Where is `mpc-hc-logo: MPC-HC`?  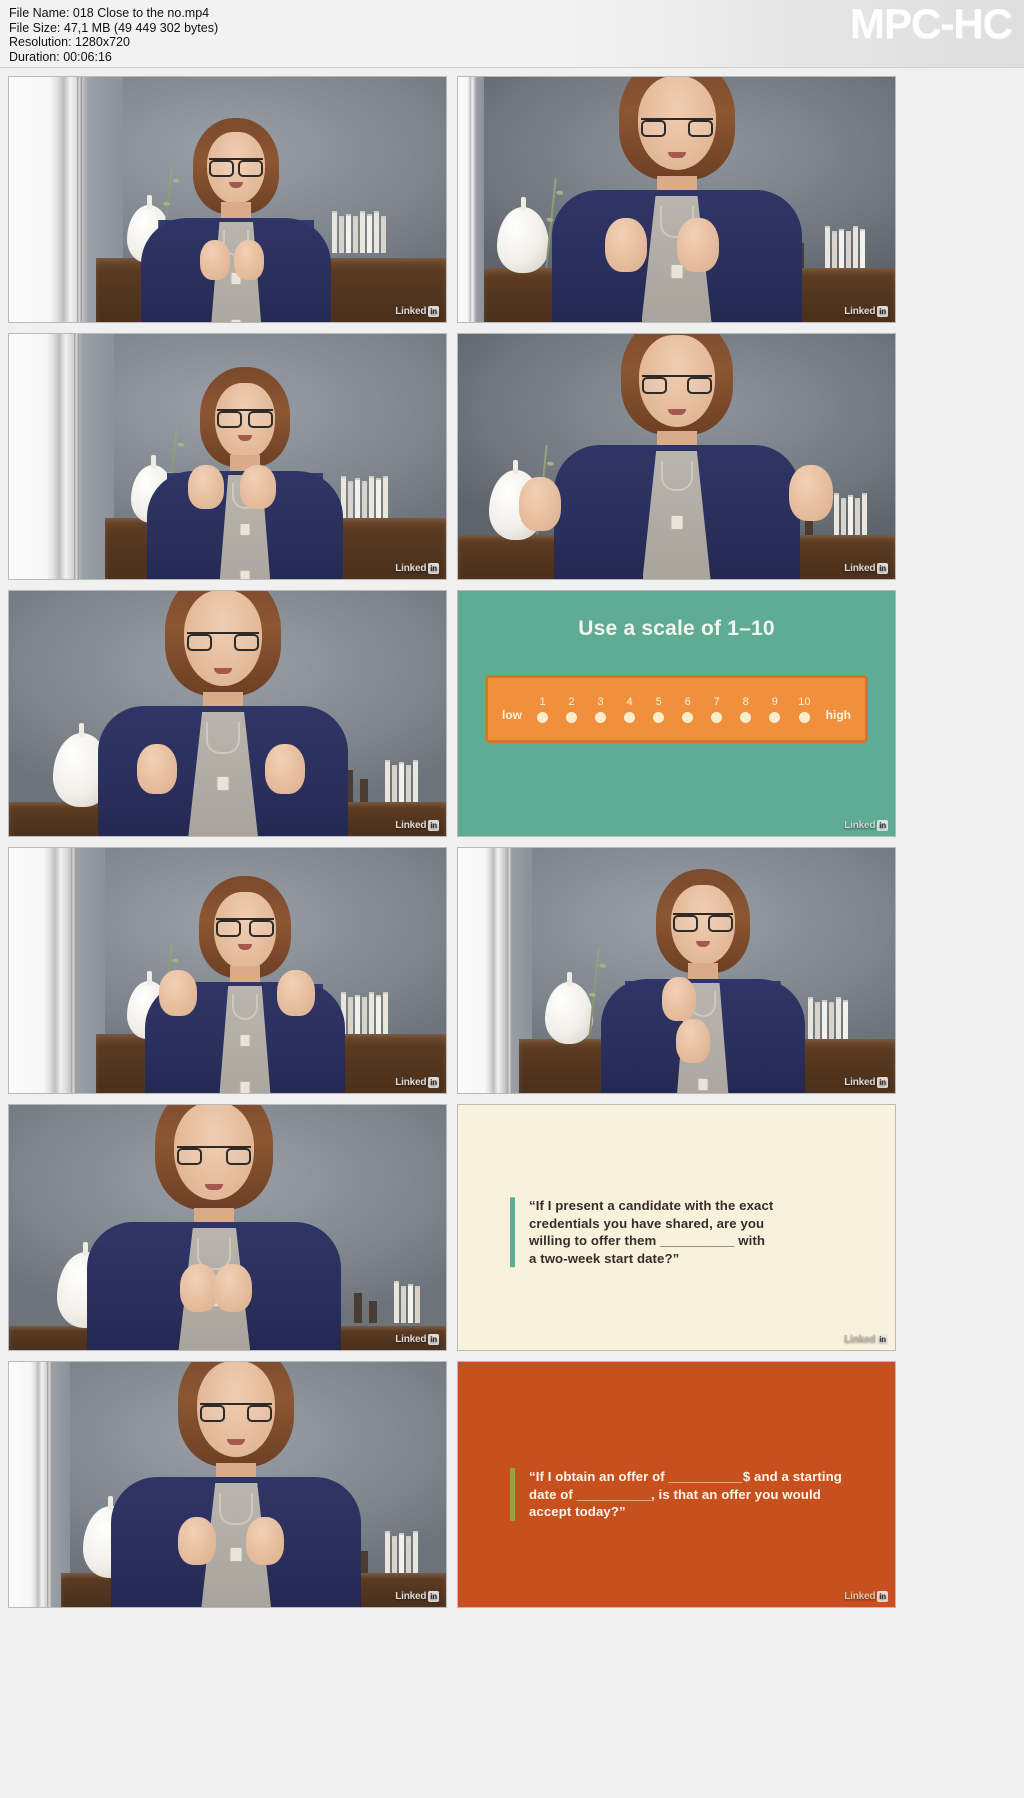 mpc-hc-logo: MPC-HC is located at coordinates (931, 23).